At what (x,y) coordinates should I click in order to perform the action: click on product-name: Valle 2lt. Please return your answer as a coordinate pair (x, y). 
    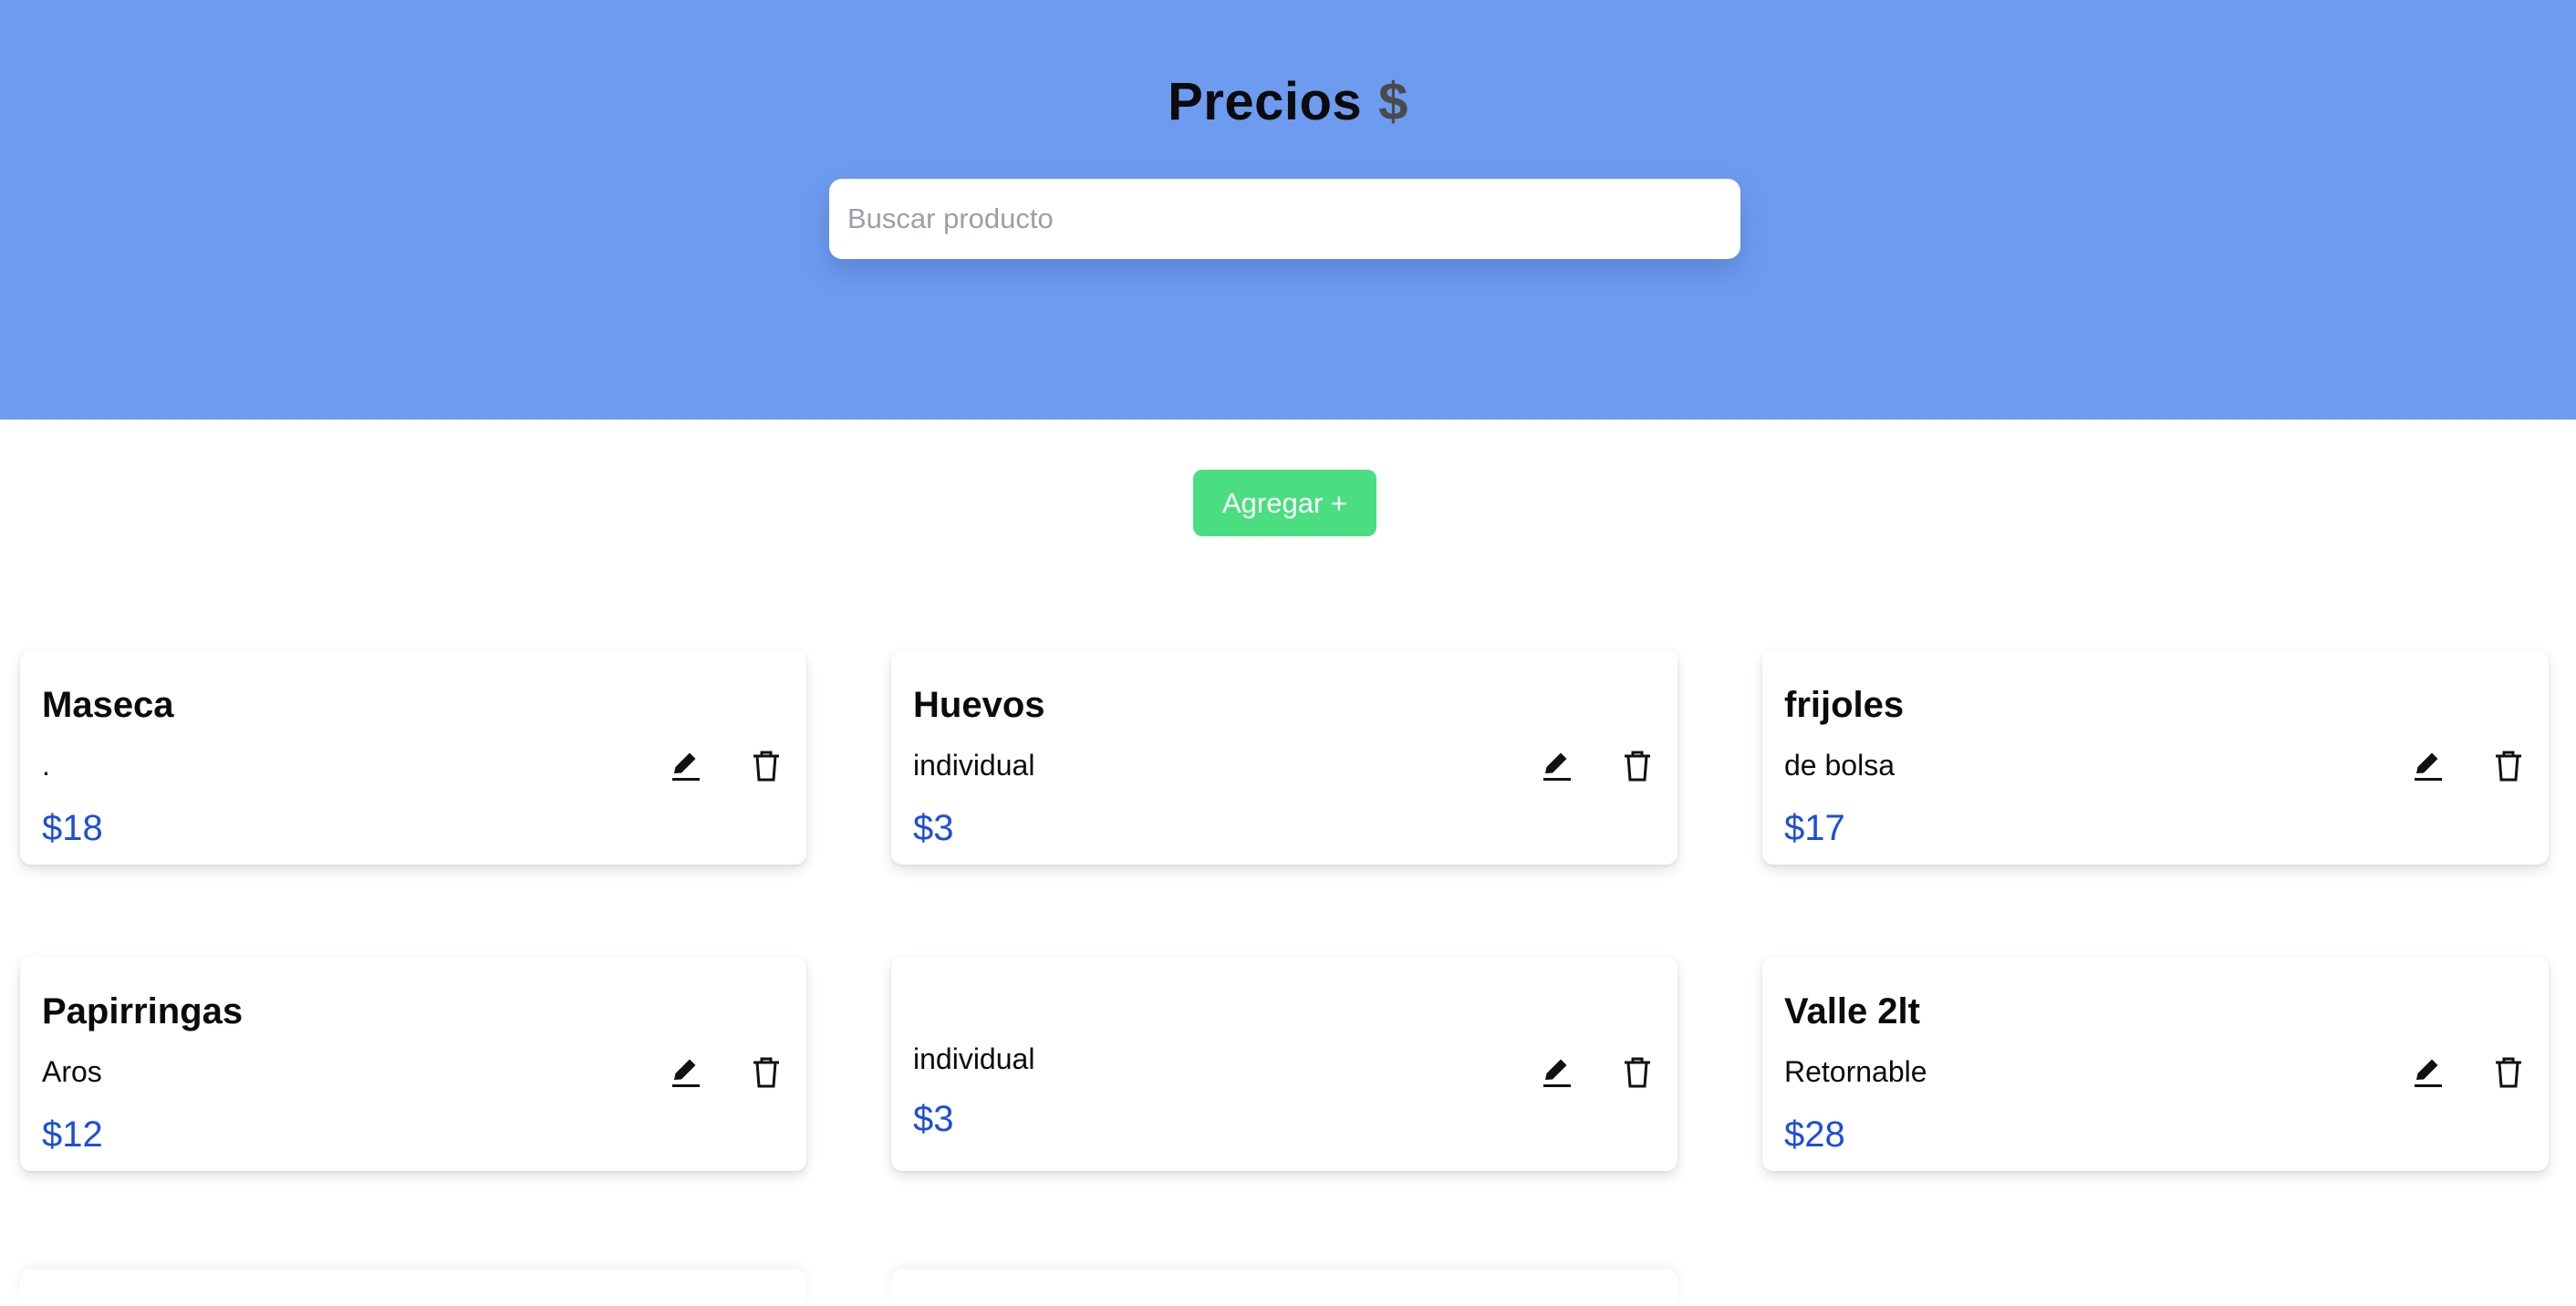
    Looking at the image, I should click on (1852, 1011).